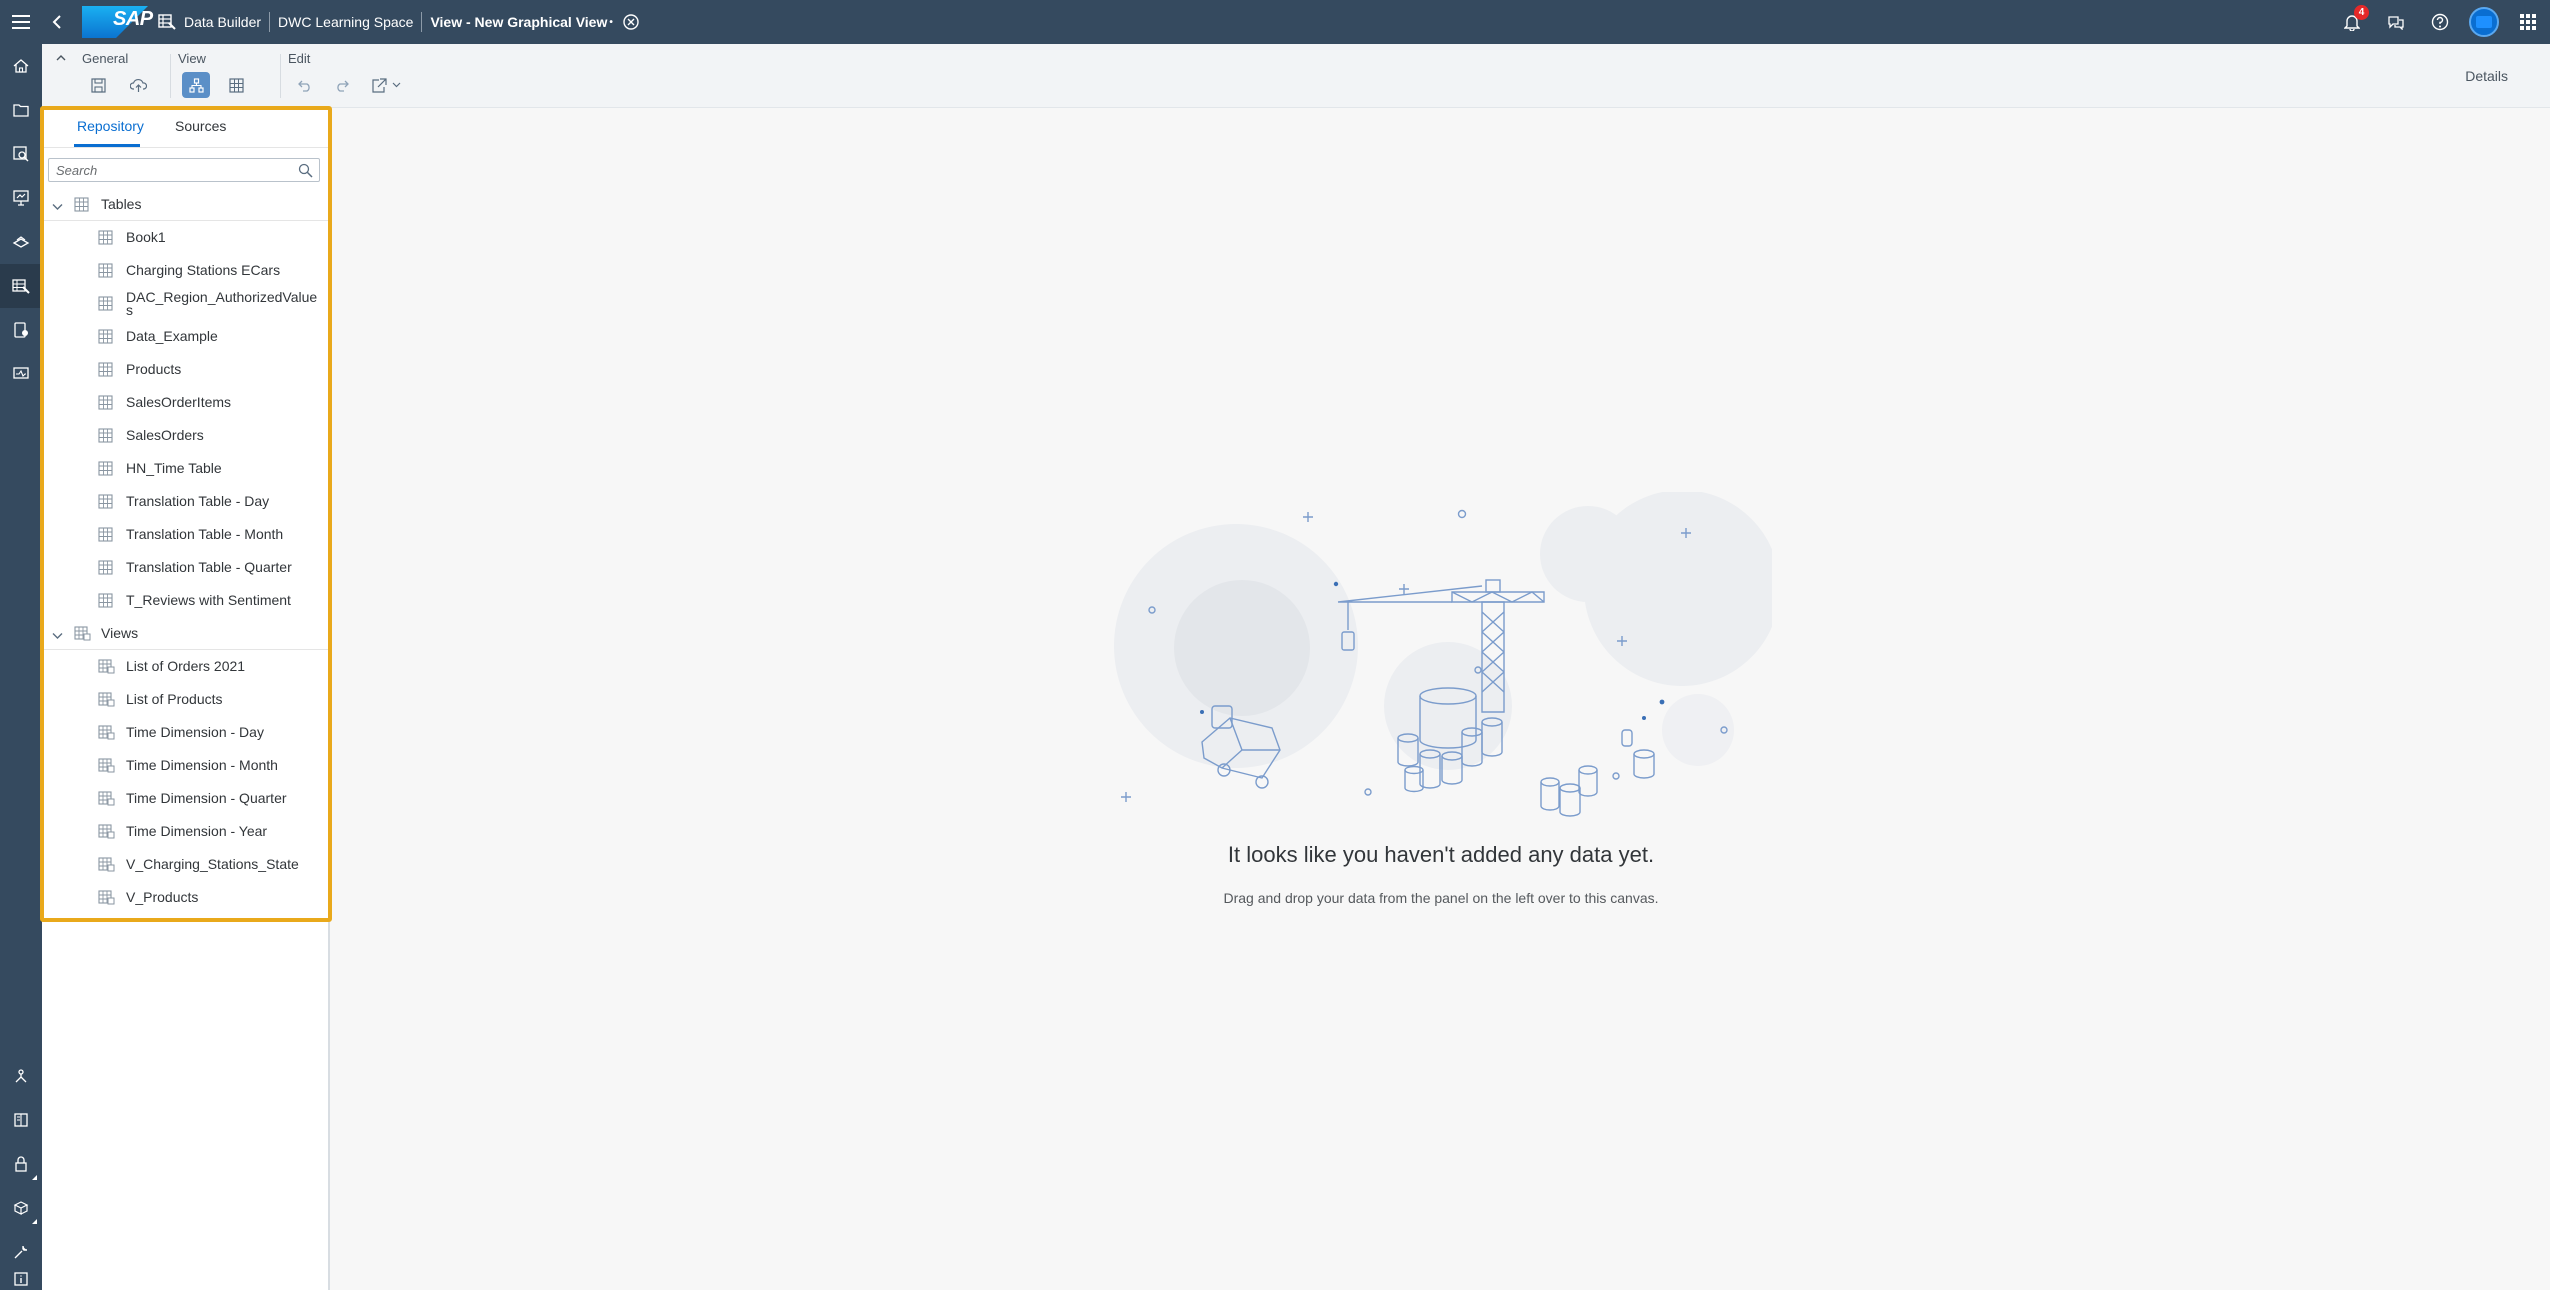  I want to click on undo-icon, so click(303, 86).